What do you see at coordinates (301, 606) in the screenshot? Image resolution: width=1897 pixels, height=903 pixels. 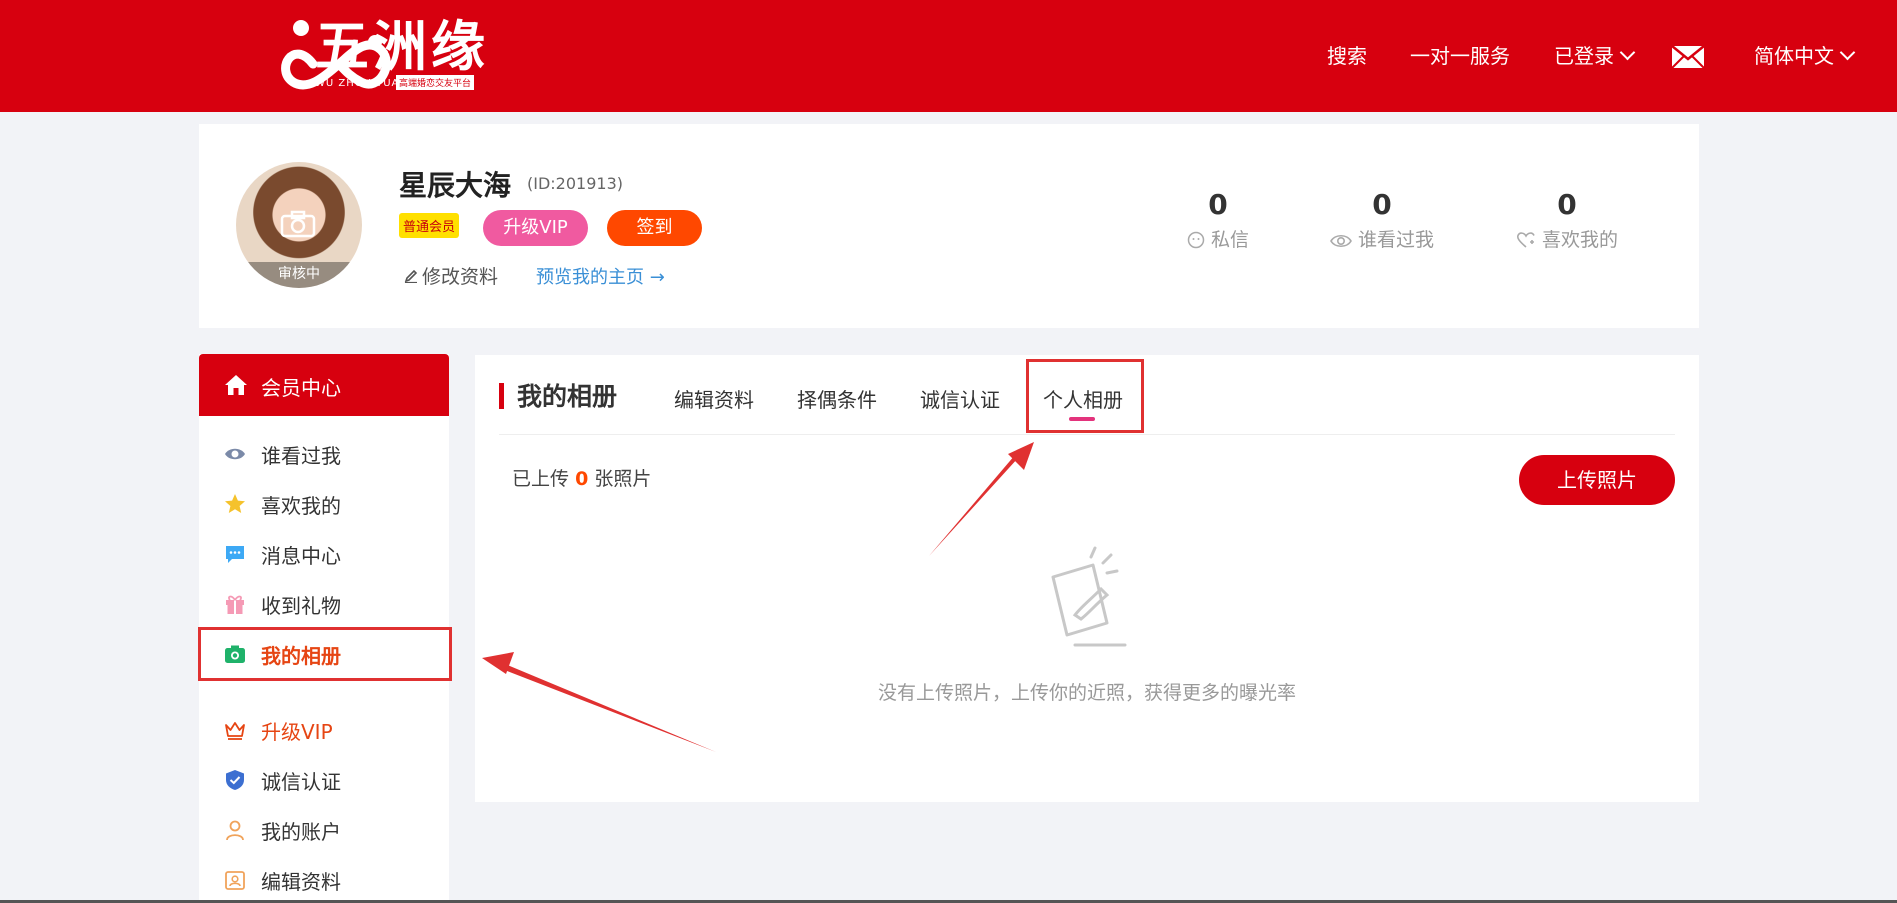 I see `sidebar-item-label: 收到礼物` at bounding box center [301, 606].